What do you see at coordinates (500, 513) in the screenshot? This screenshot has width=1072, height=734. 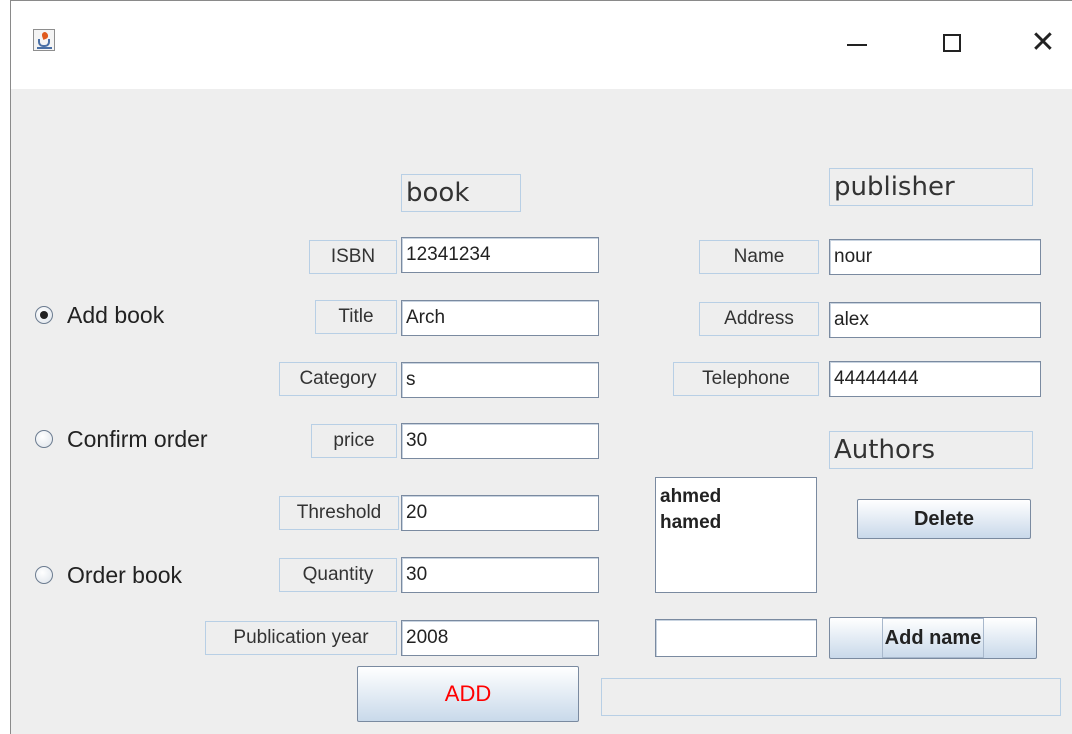 I see `threshold-field: 20` at bounding box center [500, 513].